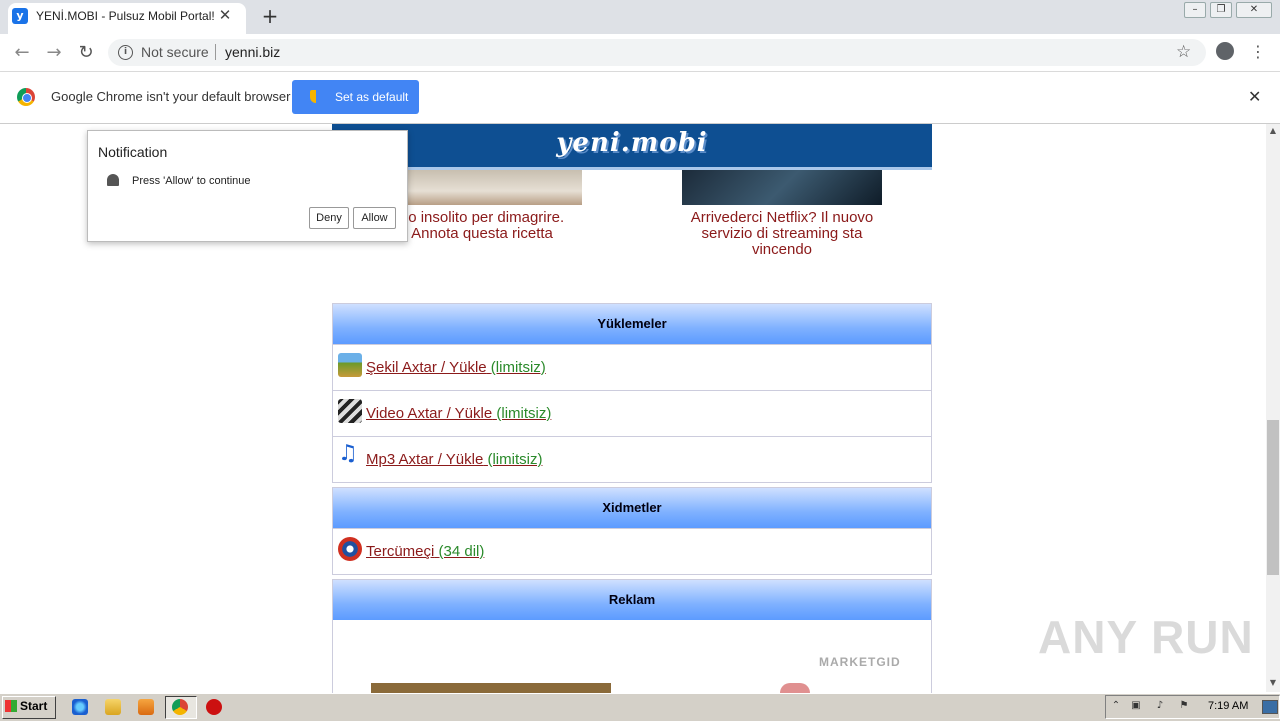 The image size is (1280, 721). I want to click on globe-icon, so click(350, 549).